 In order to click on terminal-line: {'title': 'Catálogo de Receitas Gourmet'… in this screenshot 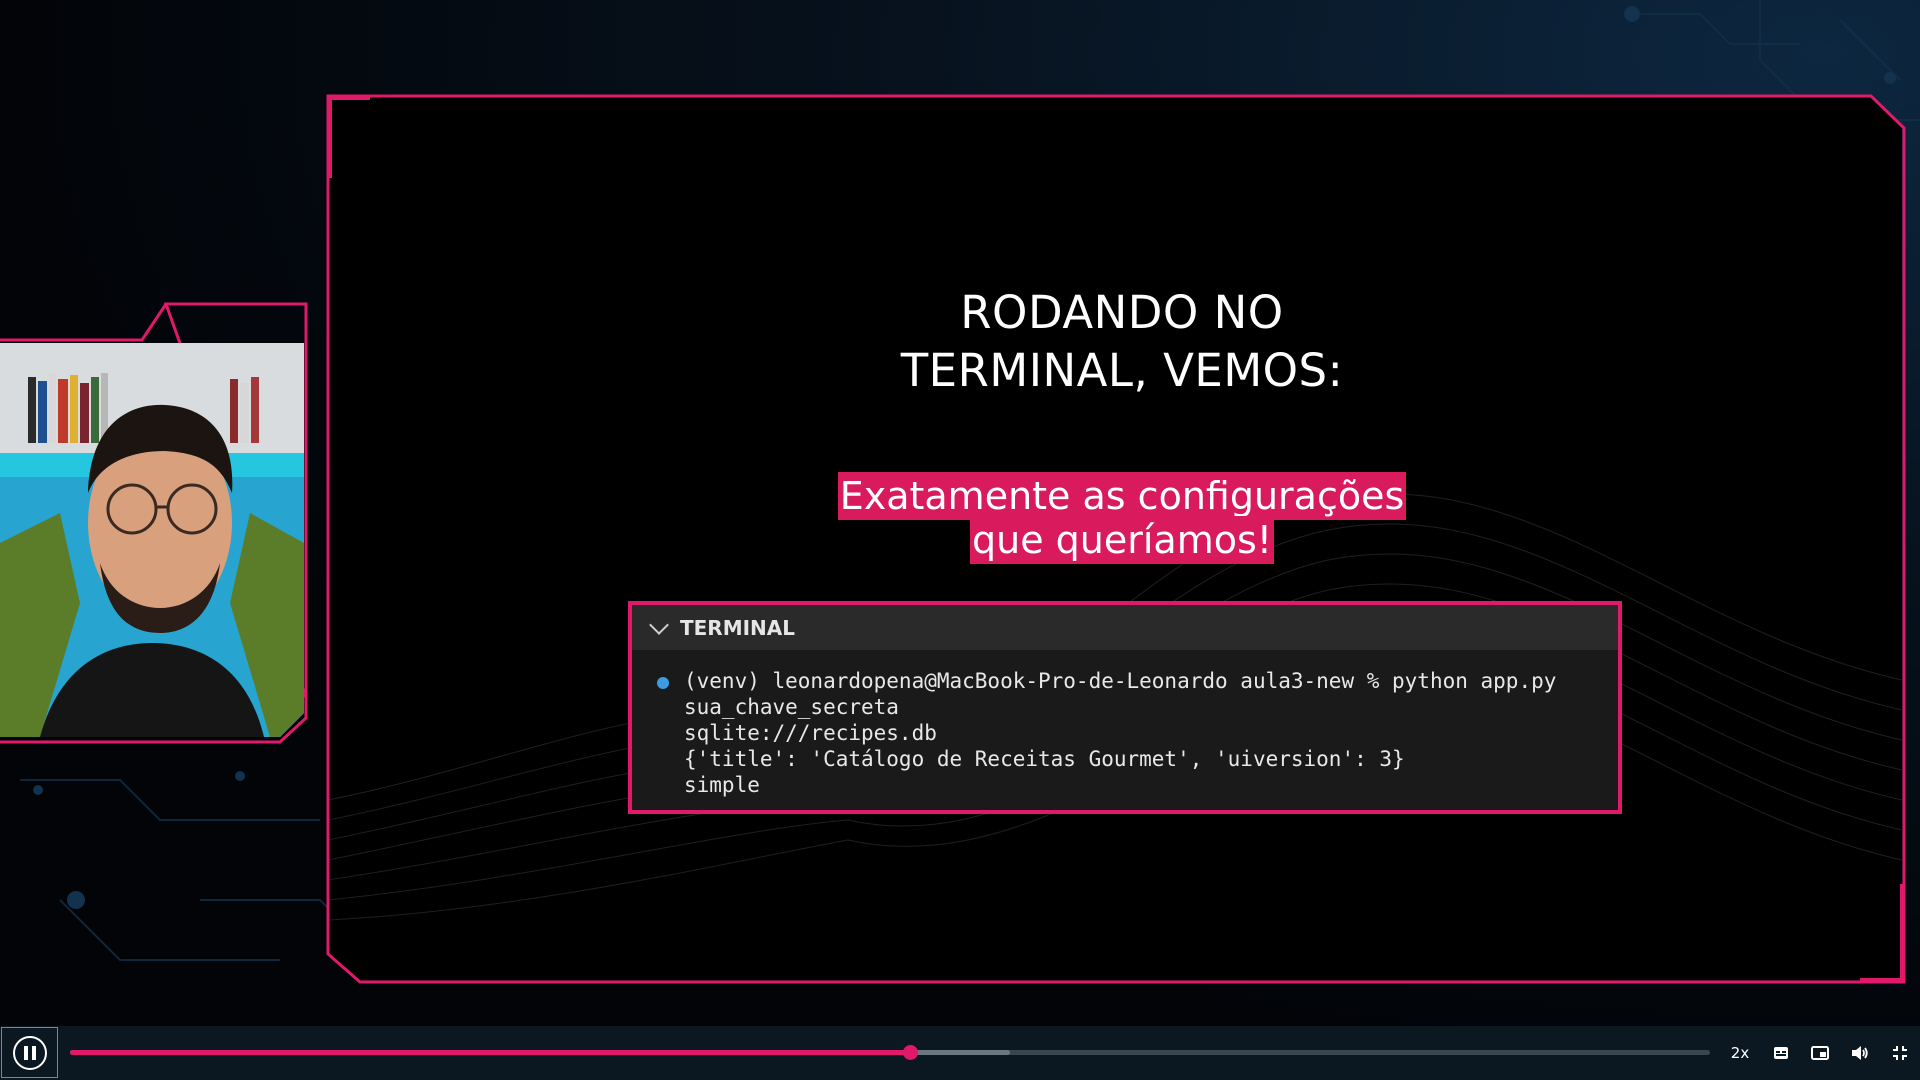, I will do `click(1044, 759)`.